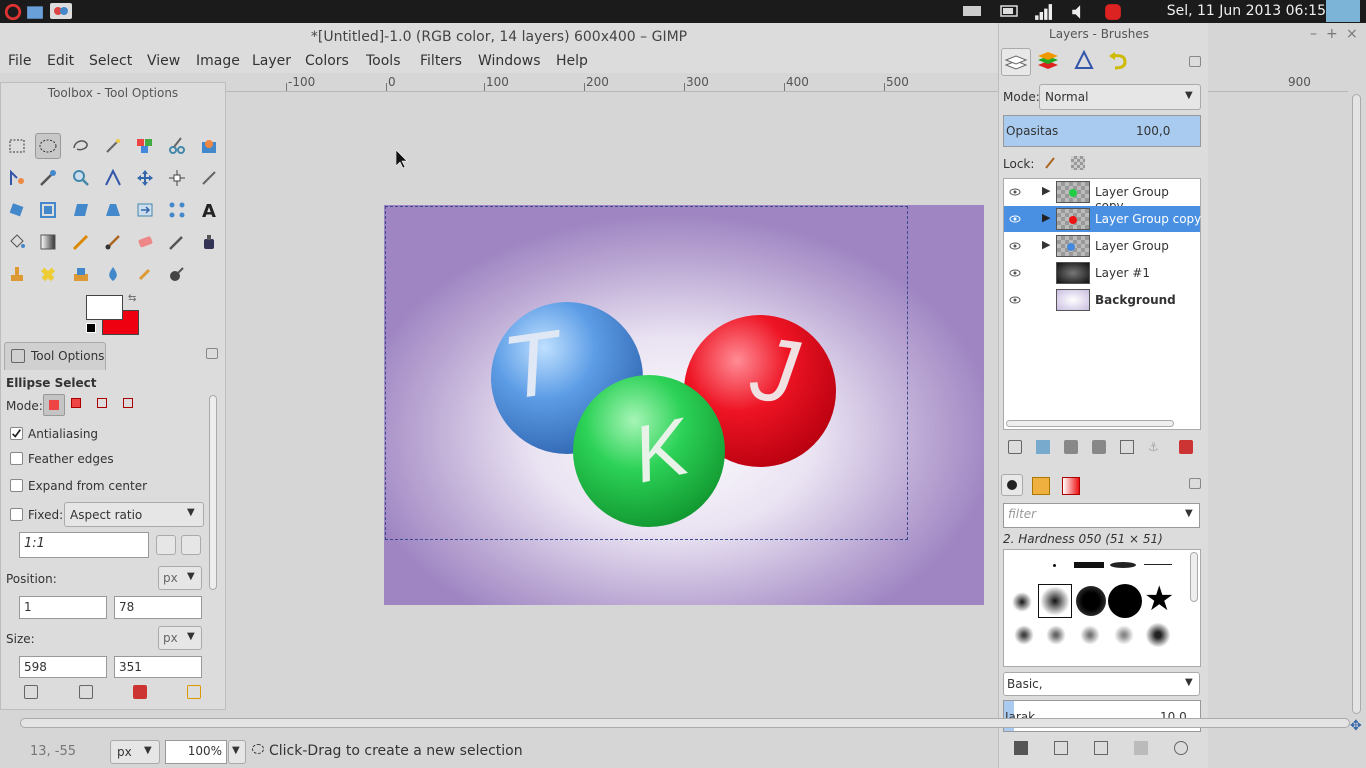 Image resolution: width=1366 pixels, height=768 pixels. What do you see at coordinates (48, 242) in the screenshot?
I see `blend-icon` at bounding box center [48, 242].